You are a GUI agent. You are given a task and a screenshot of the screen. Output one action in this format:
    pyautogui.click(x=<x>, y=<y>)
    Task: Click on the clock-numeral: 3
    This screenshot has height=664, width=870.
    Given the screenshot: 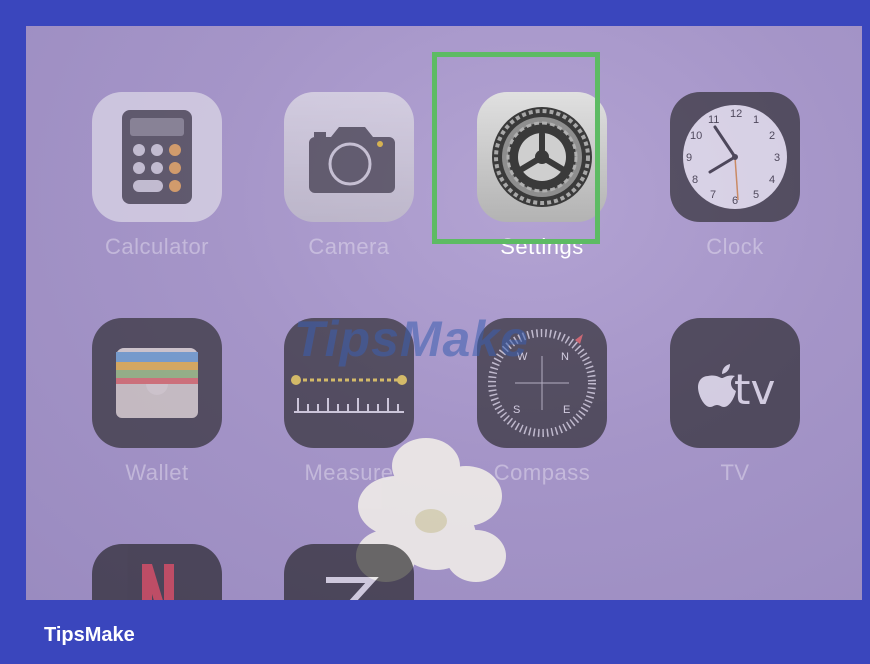 What is the action you would take?
    pyautogui.click(x=777, y=158)
    